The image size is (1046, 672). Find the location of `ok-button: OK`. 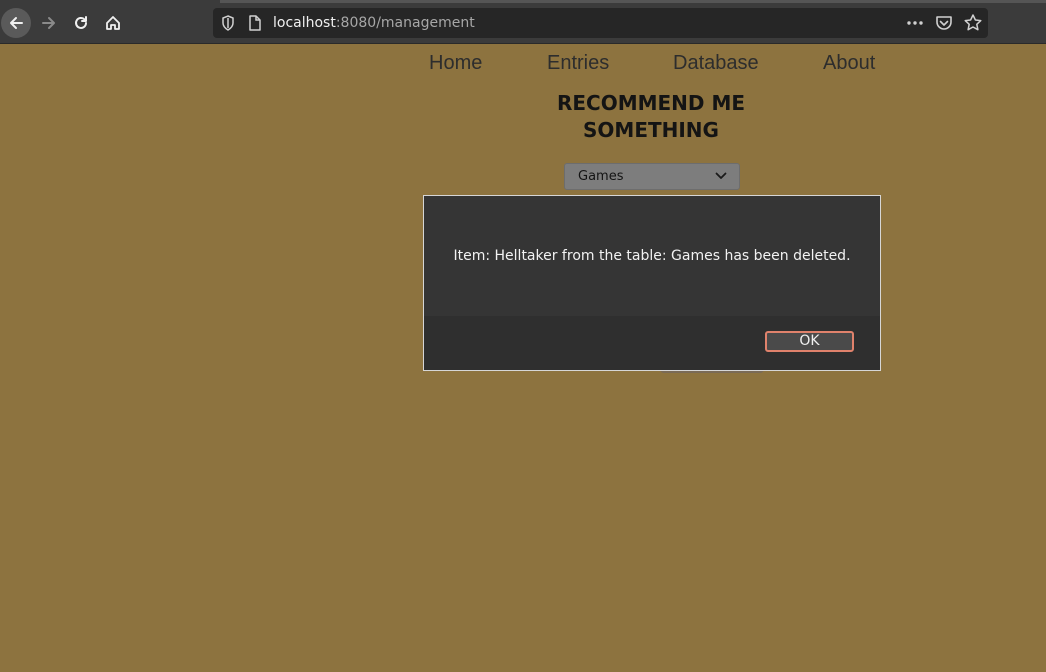

ok-button: OK is located at coordinates (809, 341).